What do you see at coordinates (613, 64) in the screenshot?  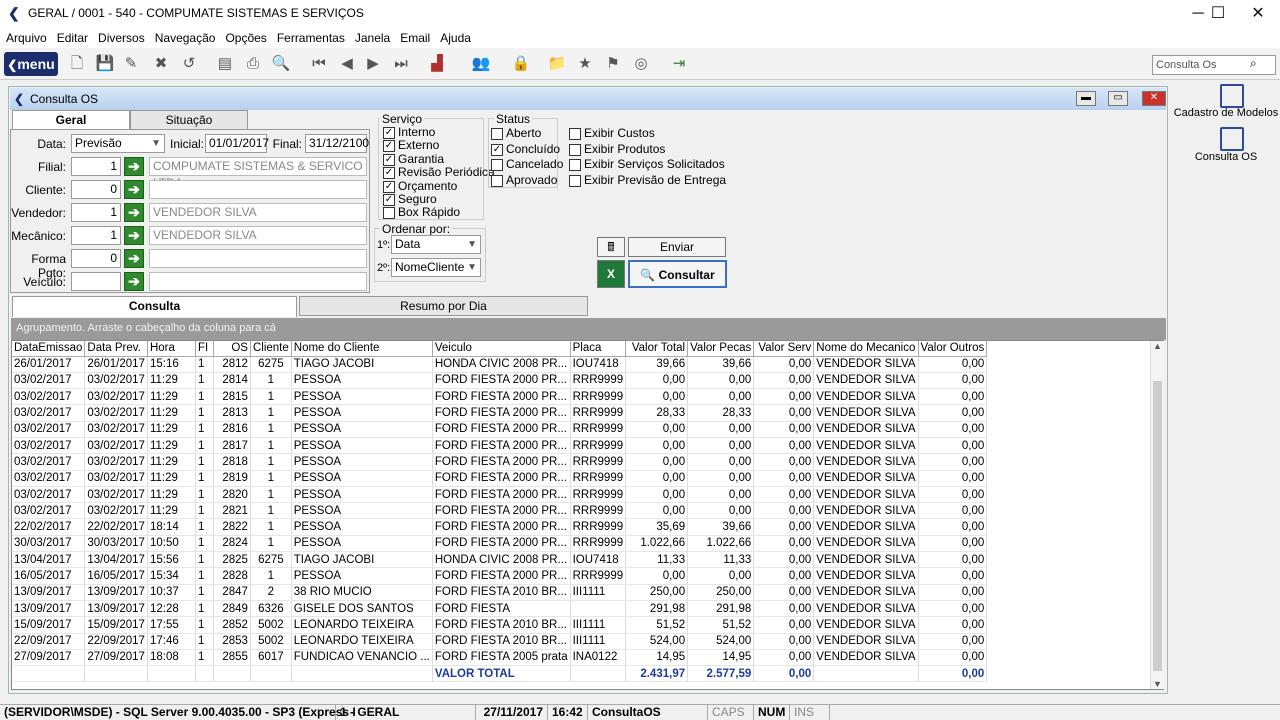 I see `flag-icon: ⚑` at bounding box center [613, 64].